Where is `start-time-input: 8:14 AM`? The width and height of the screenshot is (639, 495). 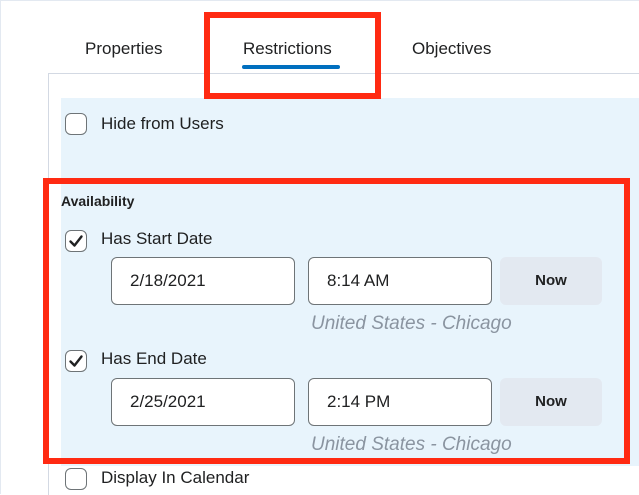
start-time-input: 8:14 AM is located at coordinates (400, 281).